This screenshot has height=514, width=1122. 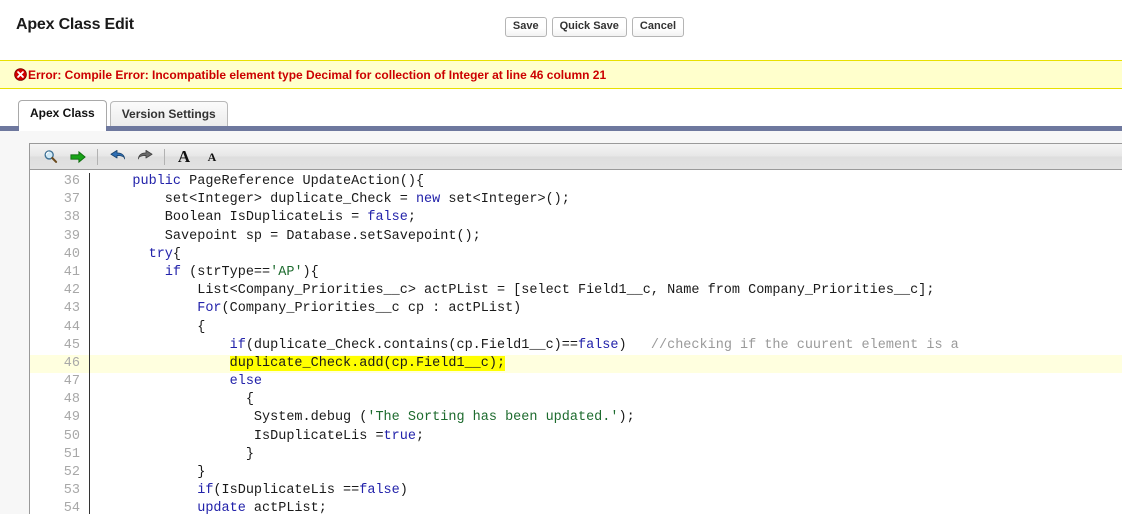 I want to click on tab-version-settings-label: Version Settings, so click(x=168, y=114).